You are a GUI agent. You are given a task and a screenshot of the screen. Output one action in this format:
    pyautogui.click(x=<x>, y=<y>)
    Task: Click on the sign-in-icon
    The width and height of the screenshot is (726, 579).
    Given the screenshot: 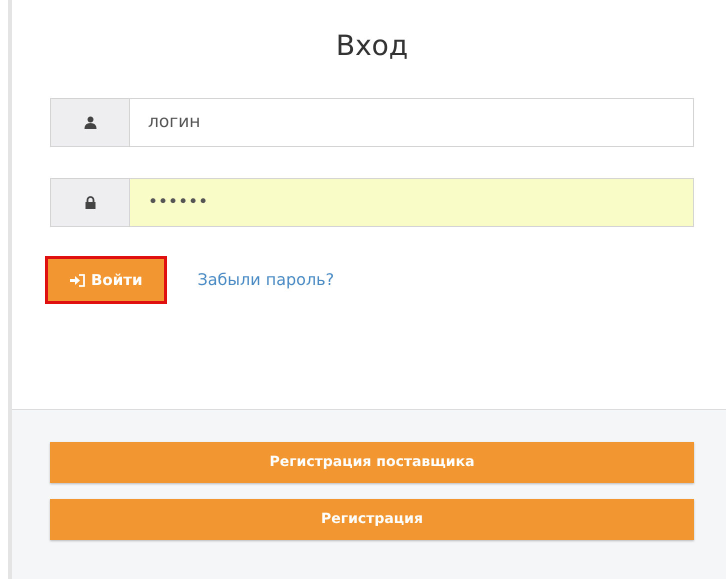 What is the action you would take?
    pyautogui.click(x=77, y=280)
    